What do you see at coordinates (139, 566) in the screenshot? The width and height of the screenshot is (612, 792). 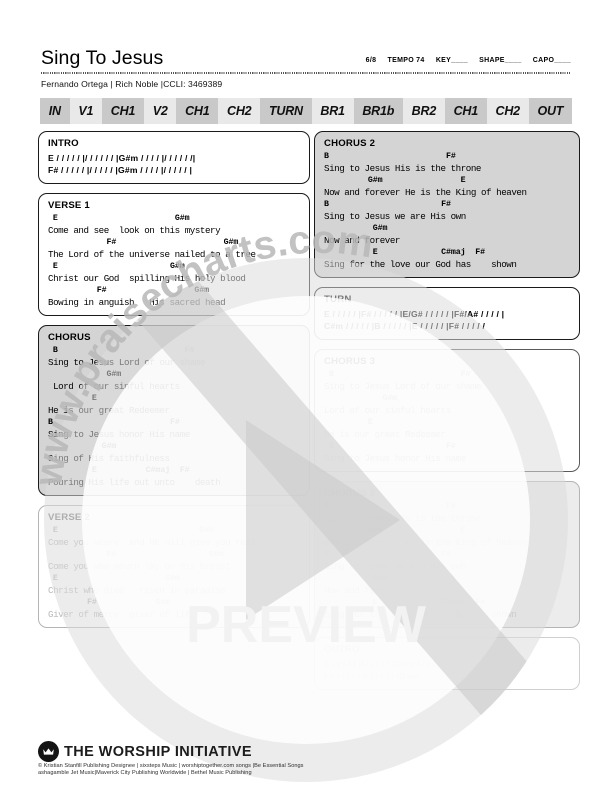 I see `lyric-line: Come you who mourn lay on His breast` at bounding box center [139, 566].